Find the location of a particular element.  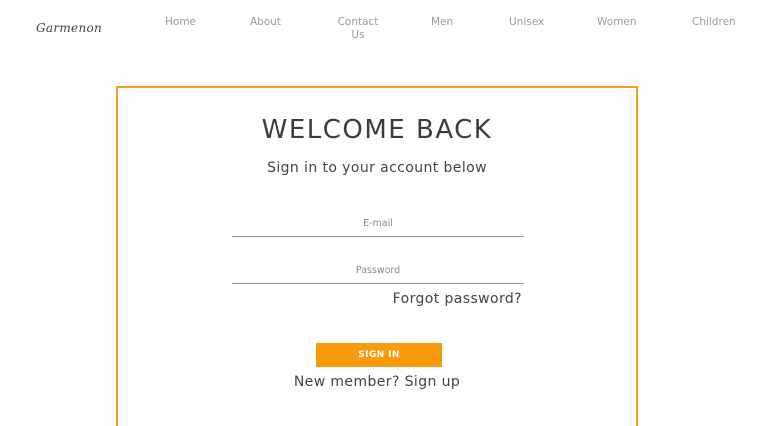

nav-link-men: Men is located at coordinates (442, 22).